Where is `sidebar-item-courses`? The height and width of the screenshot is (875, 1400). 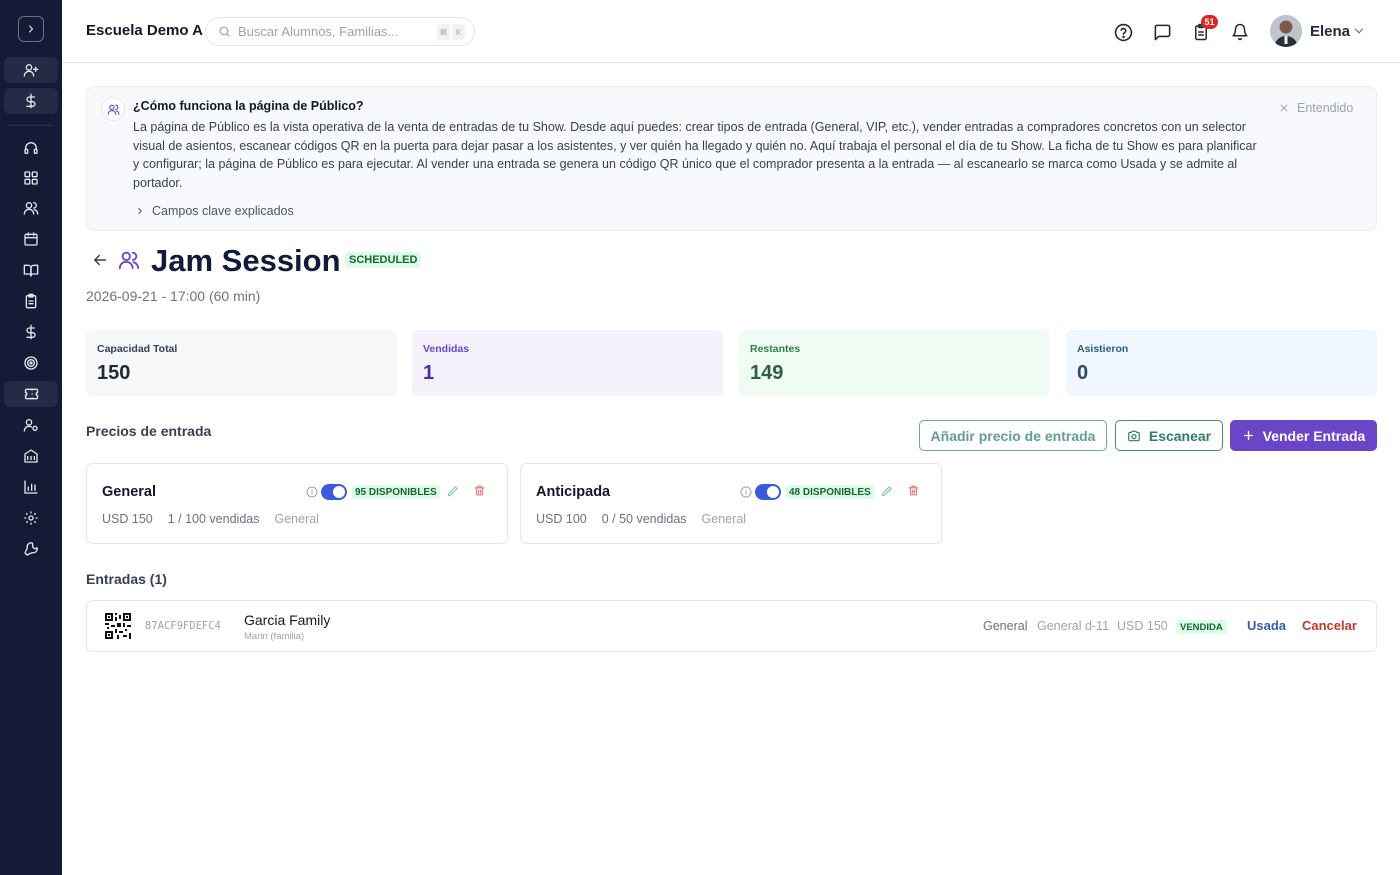 sidebar-item-courses is located at coordinates (31, 270).